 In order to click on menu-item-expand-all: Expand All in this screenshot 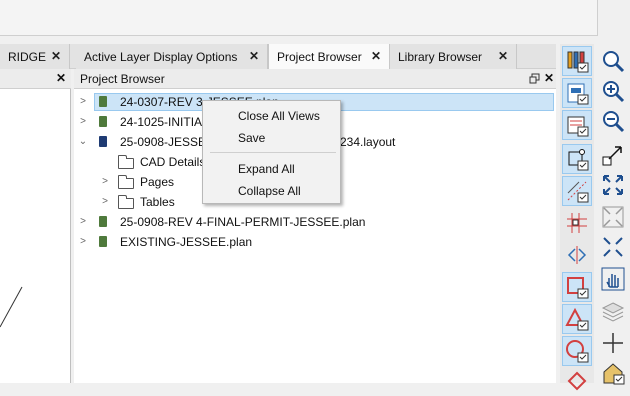, I will do `click(266, 169)`.